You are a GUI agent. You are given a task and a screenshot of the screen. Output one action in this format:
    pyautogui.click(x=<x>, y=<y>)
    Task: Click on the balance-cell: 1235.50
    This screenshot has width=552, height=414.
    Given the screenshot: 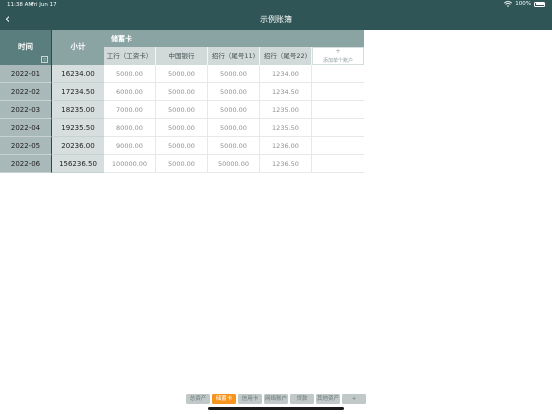 What is the action you would take?
    pyautogui.click(x=286, y=128)
    